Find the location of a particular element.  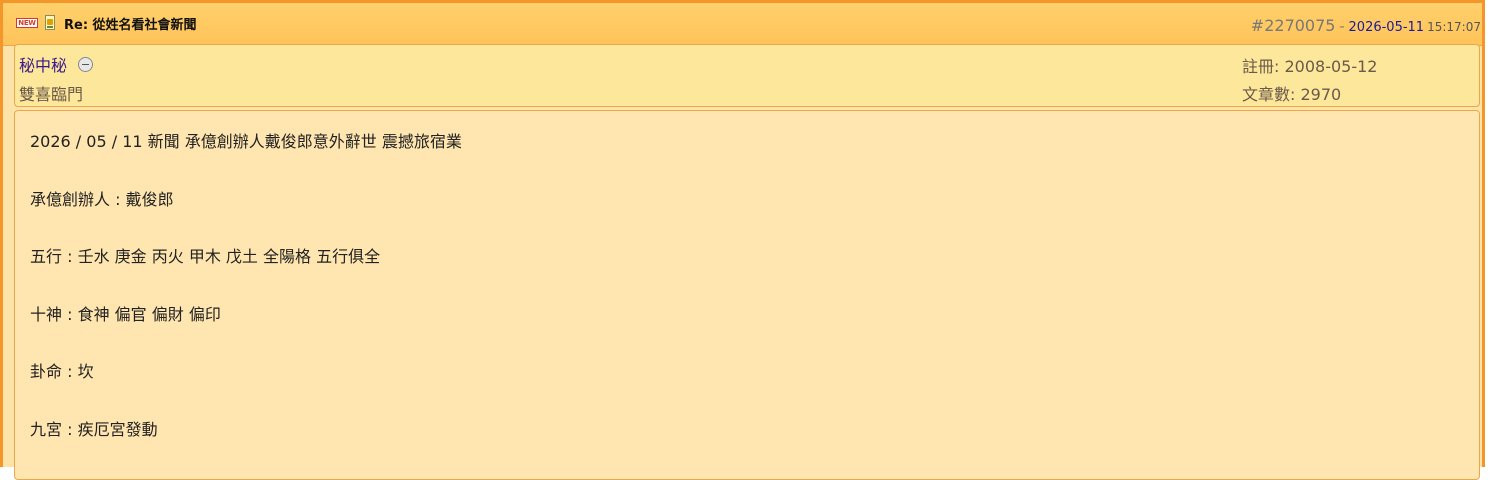

content-line: 承億創辦人 : 戴俊郎 is located at coordinates (102, 199).